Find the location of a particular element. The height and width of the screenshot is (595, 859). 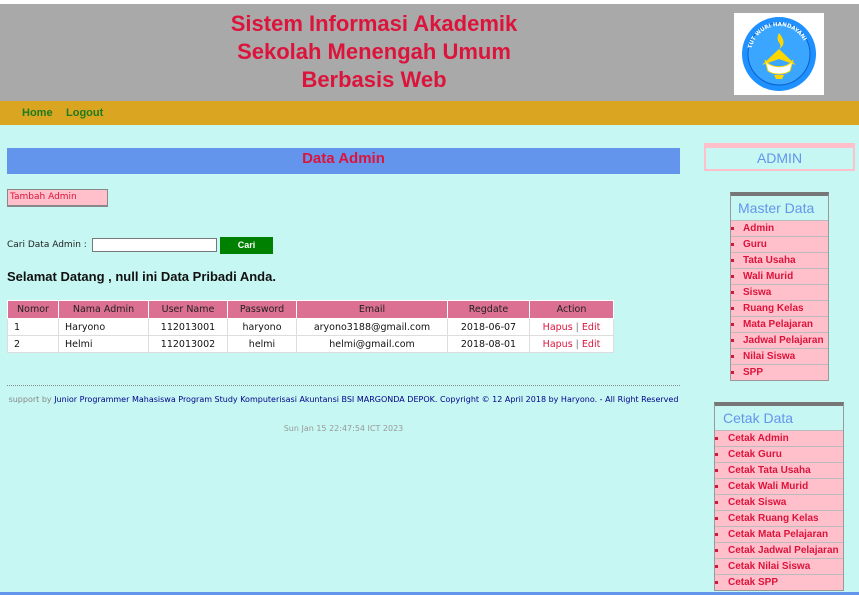

menu-item-cetak-wali-murid: Cetak Wali Murid is located at coordinates (779, 486).